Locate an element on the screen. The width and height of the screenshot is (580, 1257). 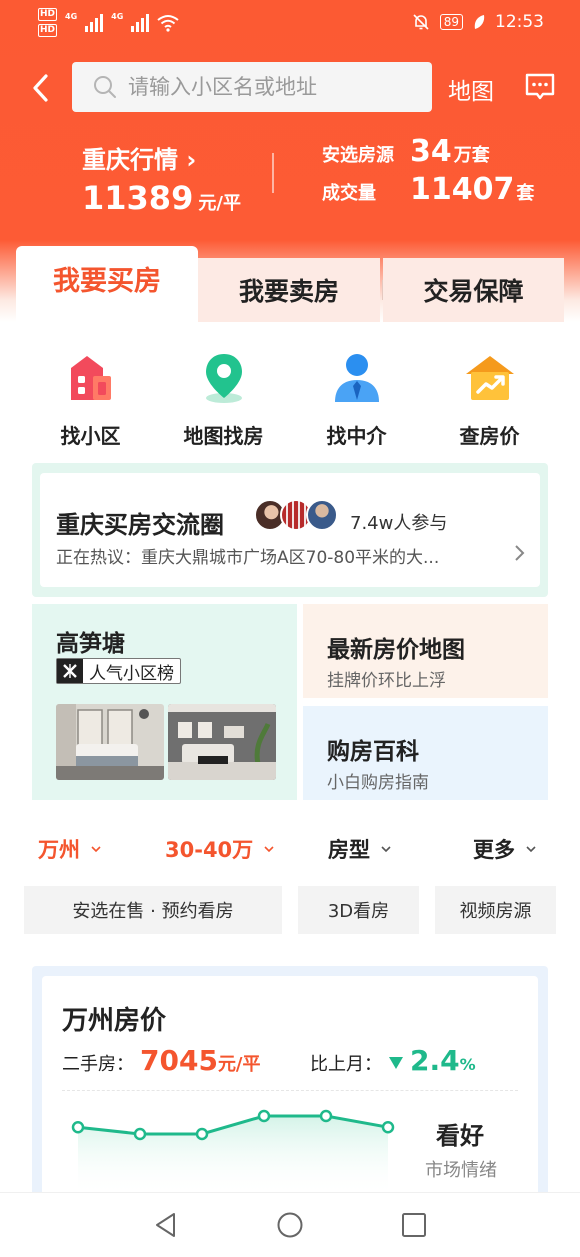
tab-guarantee: 交易保障 is located at coordinates (473, 290).